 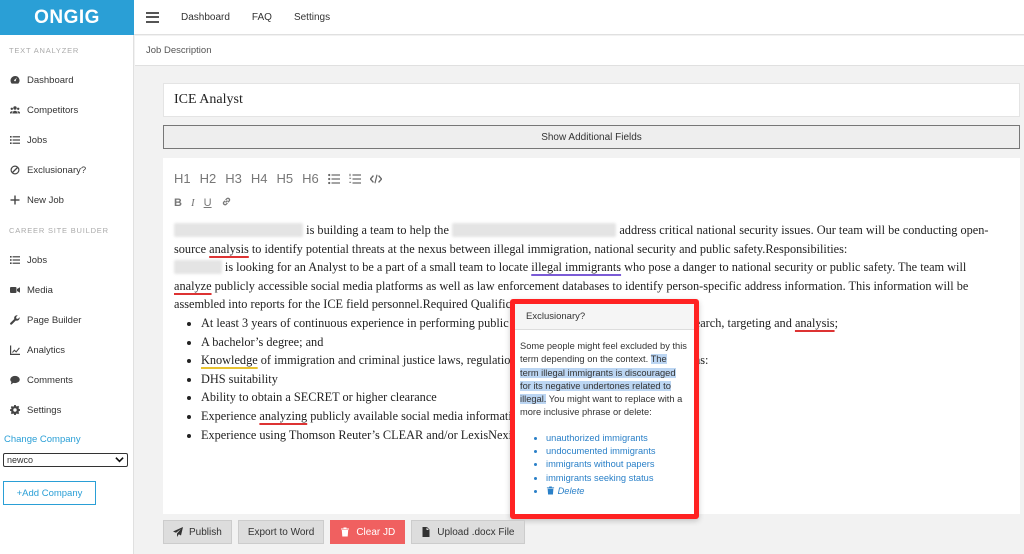 What do you see at coordinates (616, 464) in the screenshot?
I see `suggestion-item: immigrants without papers` at bounding box center [616, 464].